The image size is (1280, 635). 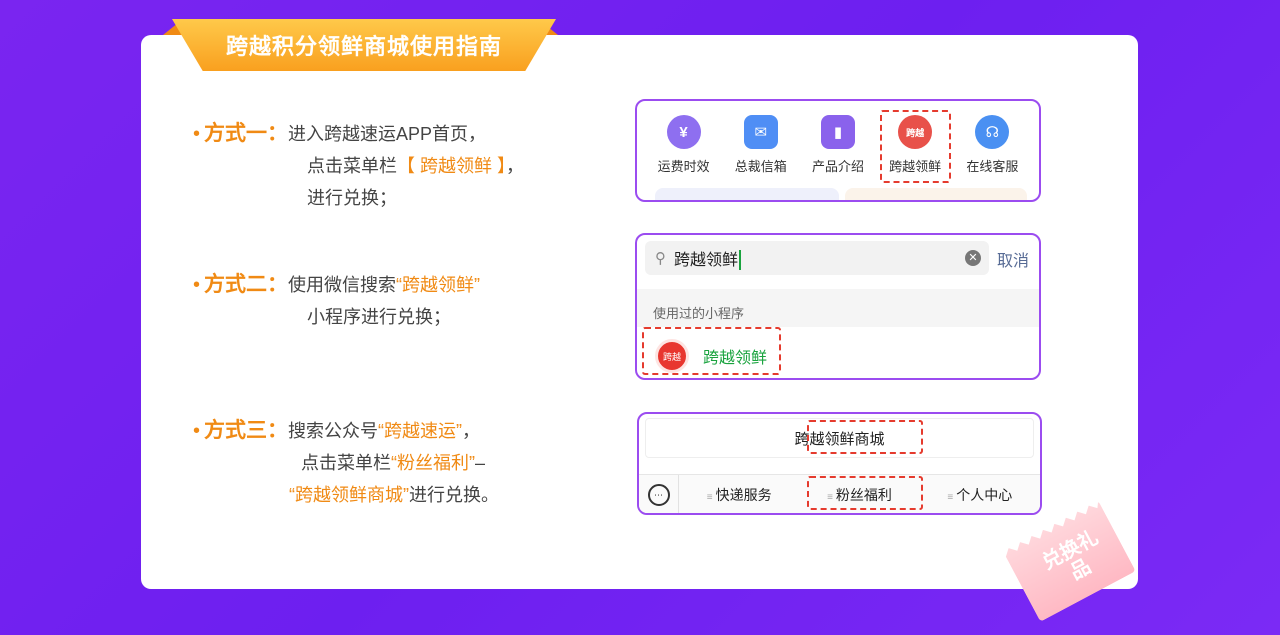 What do you see at coordinates (837, 132) in the screenshot?
I see `book-icon: ▮` at bounding box center [837, 132].